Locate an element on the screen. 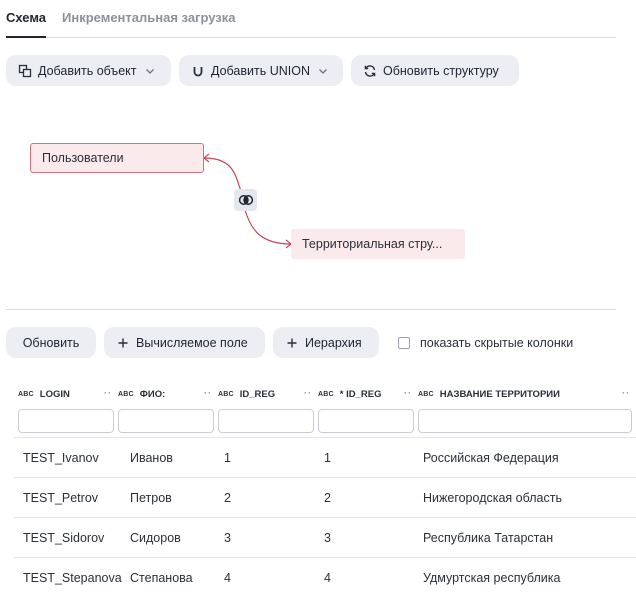 This screenshot has height=598, width=636. column-header-label: LOGIN is located at coordinates (54, 394).